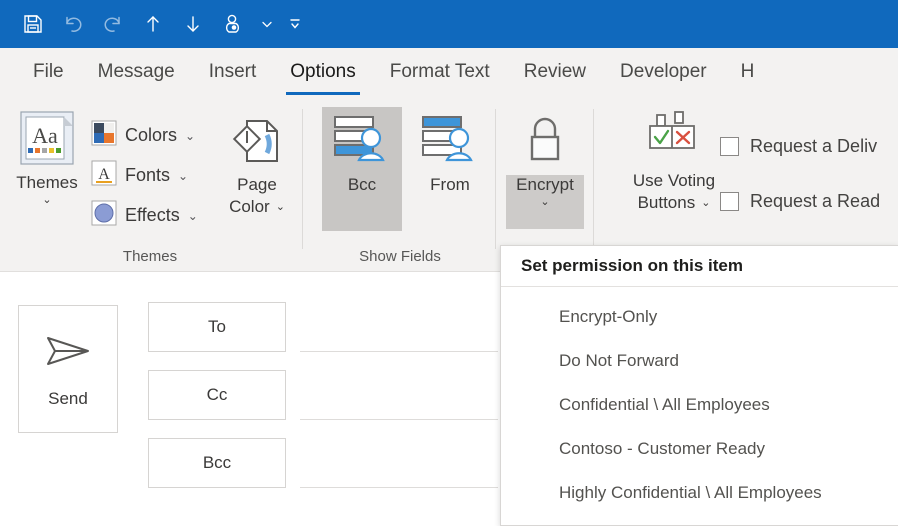  I want to click on themes-button: Aa Themes ⌄, so click(47, 157).